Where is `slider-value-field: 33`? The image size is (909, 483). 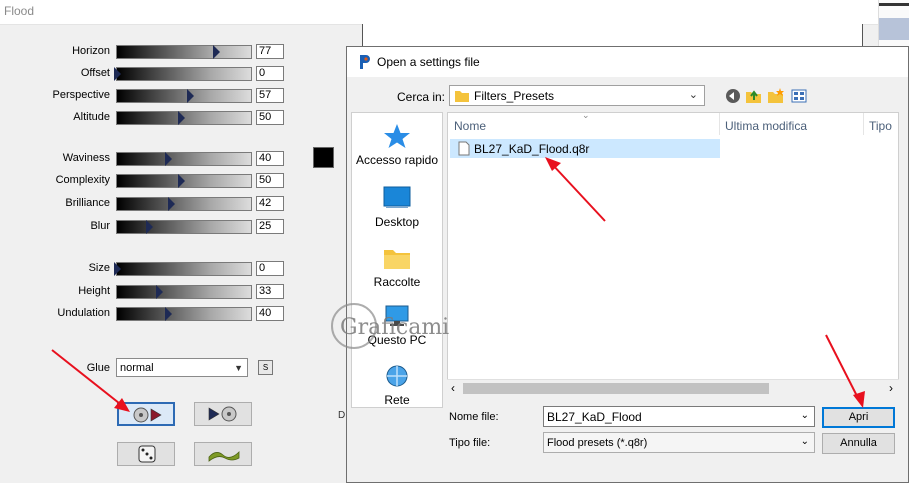 slider-value-field: 33 is located at coordinates (270, 291).